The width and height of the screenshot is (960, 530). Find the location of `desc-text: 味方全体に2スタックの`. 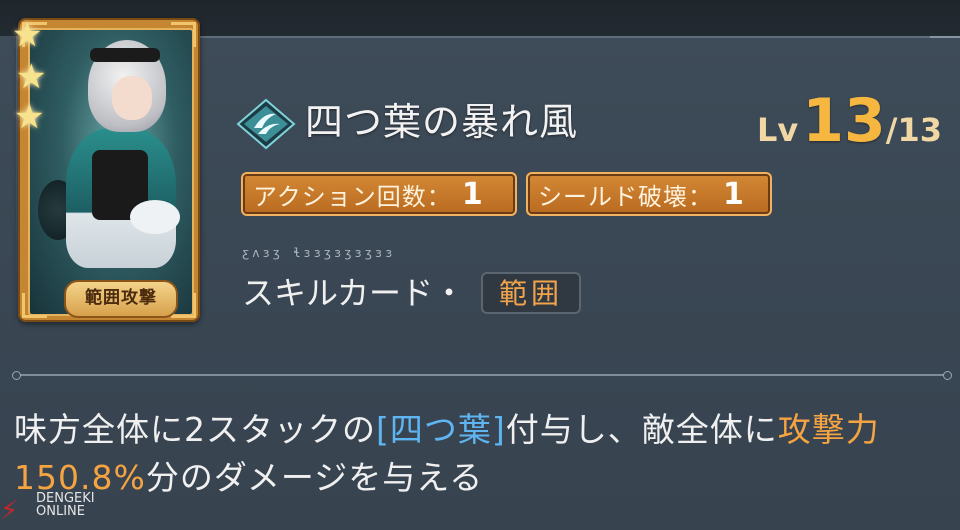

desc-text: 味方全体に2スタックの is located at coordinates (195, 429).